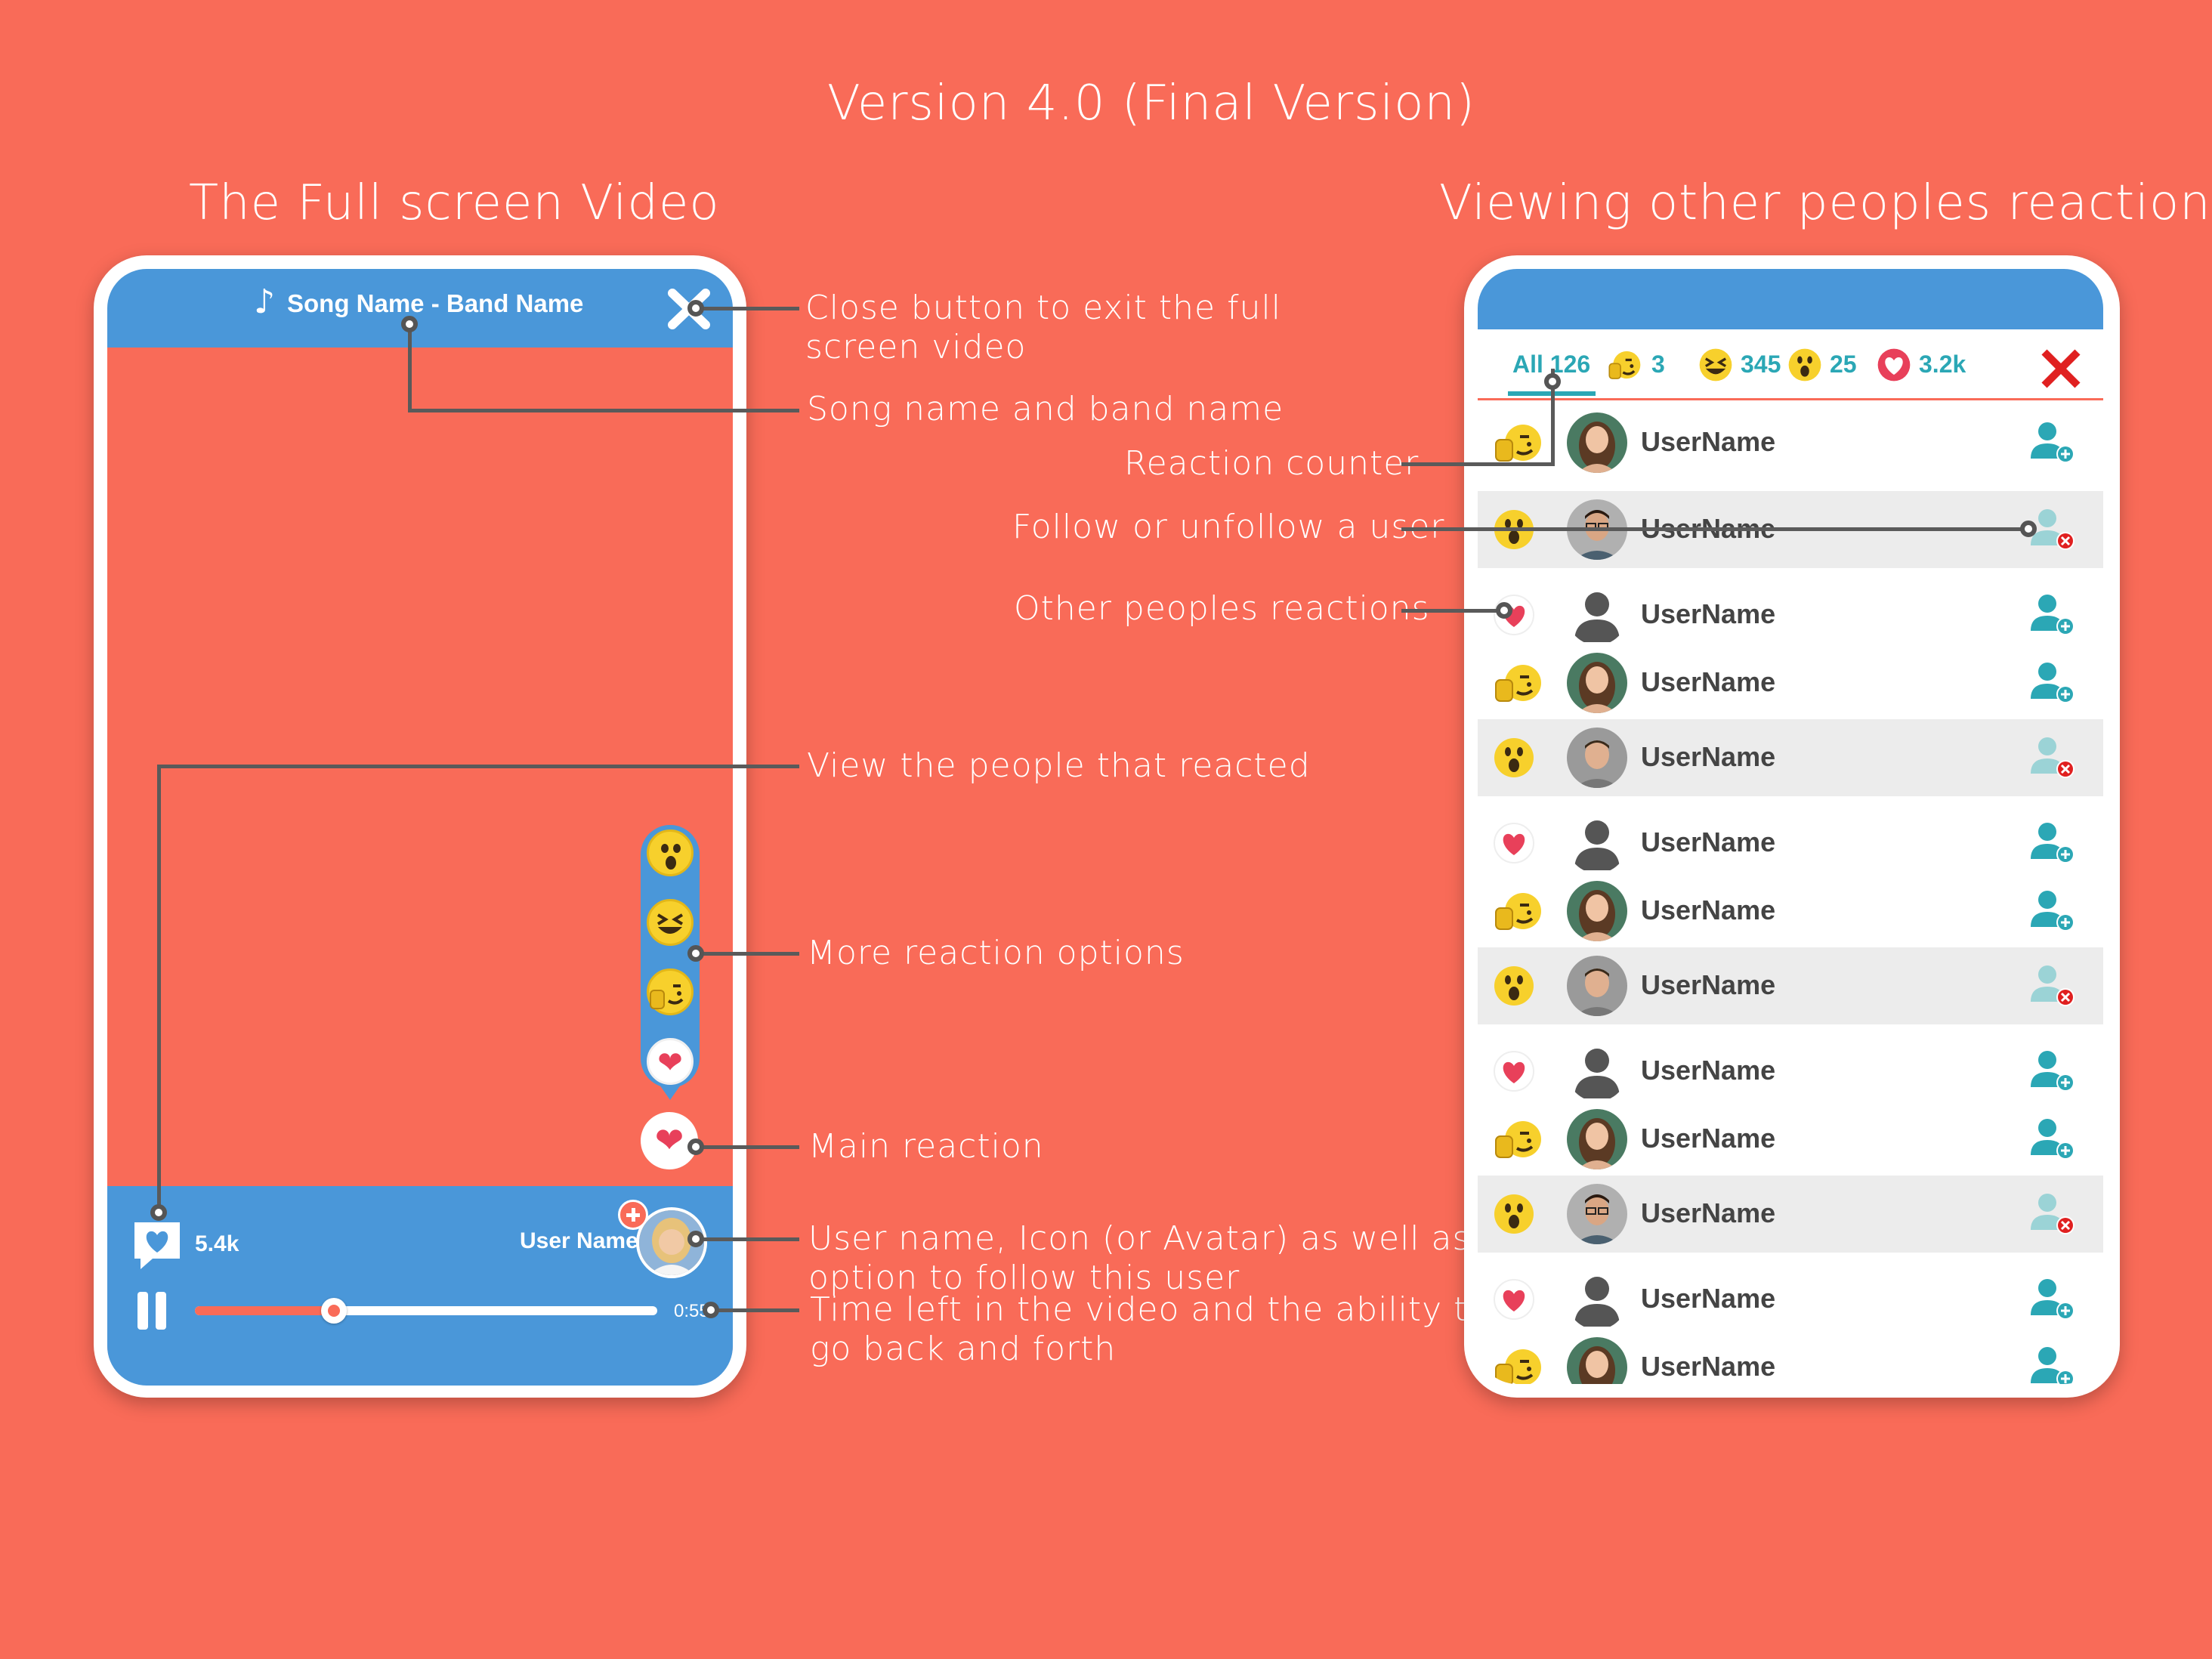 This screenshot has width=2212, height=1659. What do you see at coordinates (1519, 1071) in the screenshot?
I see `heart-reaction-icon` at bounding box center [1519, 1071].